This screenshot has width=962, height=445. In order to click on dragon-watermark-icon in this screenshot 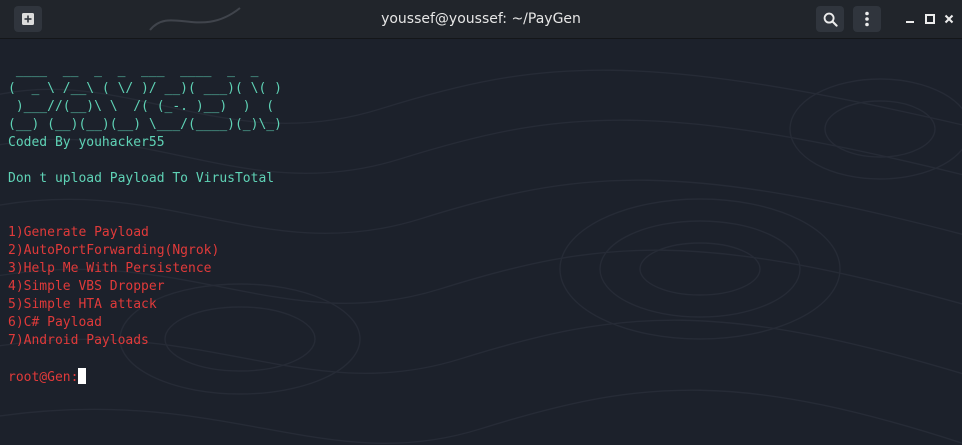, I will do `click(195, 19)`.